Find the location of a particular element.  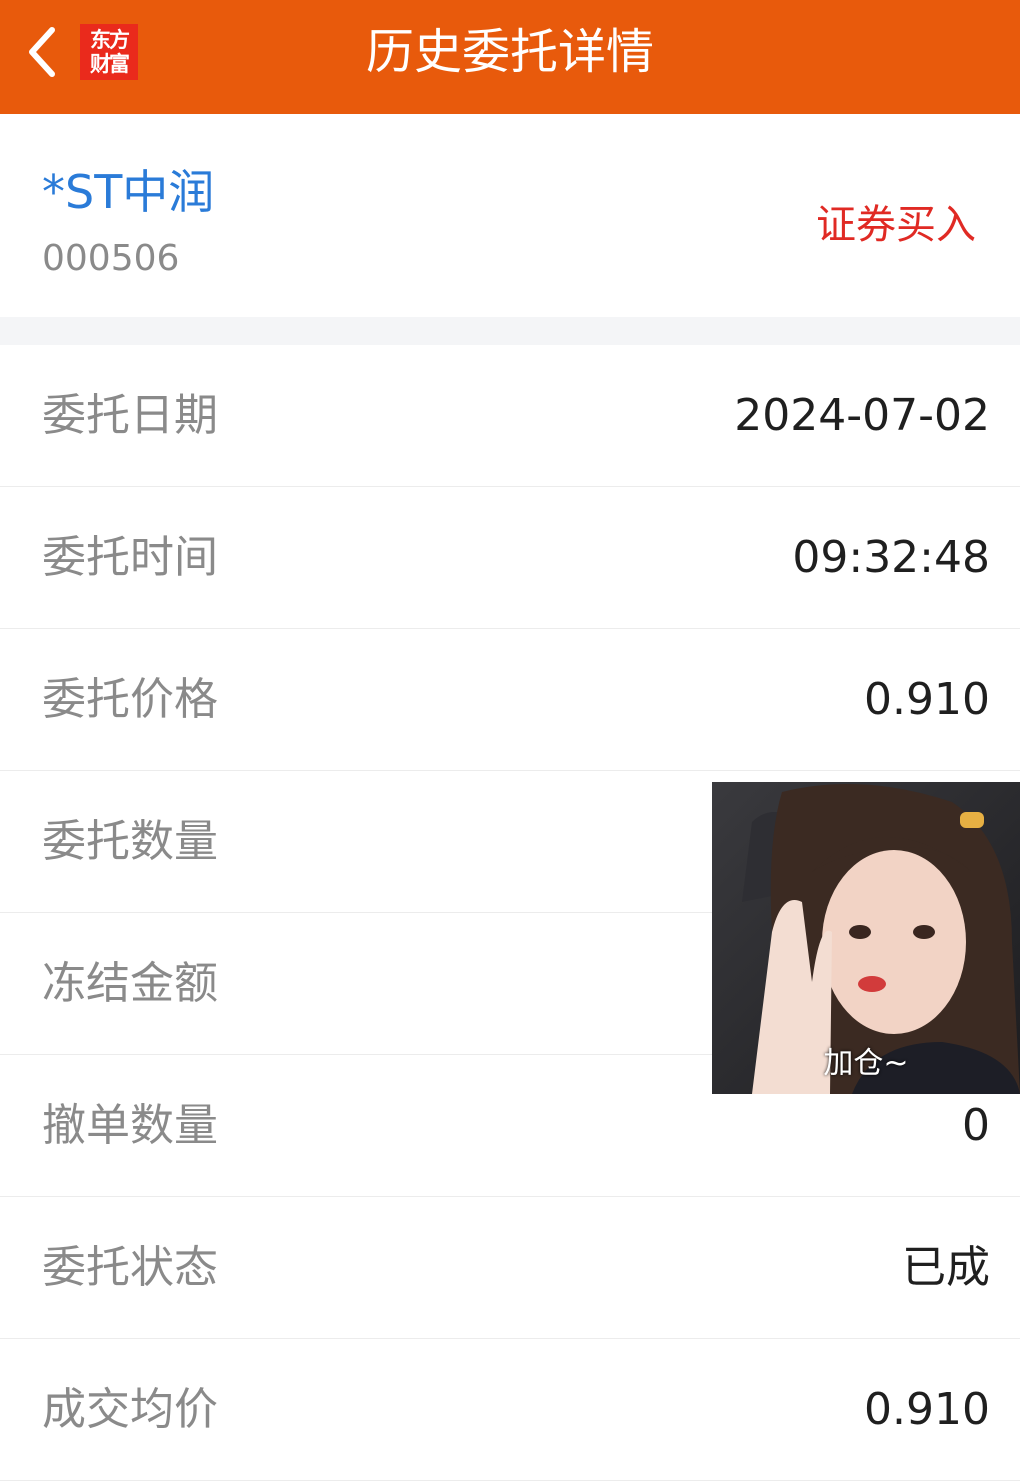

detail-label: 委托日期 is located at coordinates (130, 415).